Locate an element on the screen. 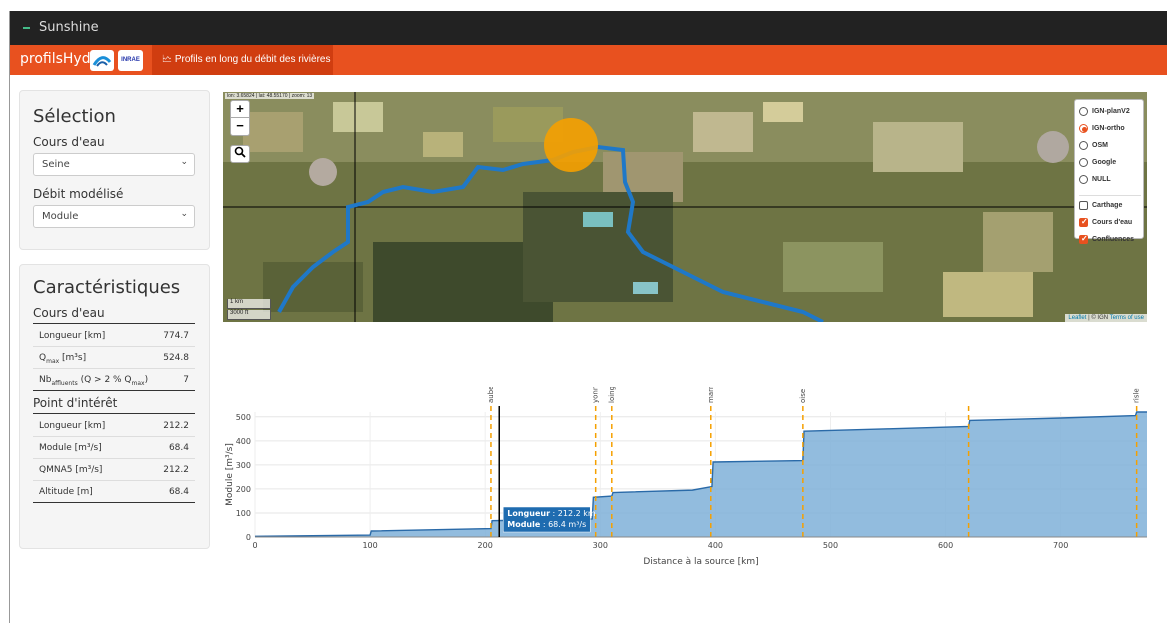 This screenshot has width=1167, height=623. hydro-logo-icon is located at coordinates (102, 60).